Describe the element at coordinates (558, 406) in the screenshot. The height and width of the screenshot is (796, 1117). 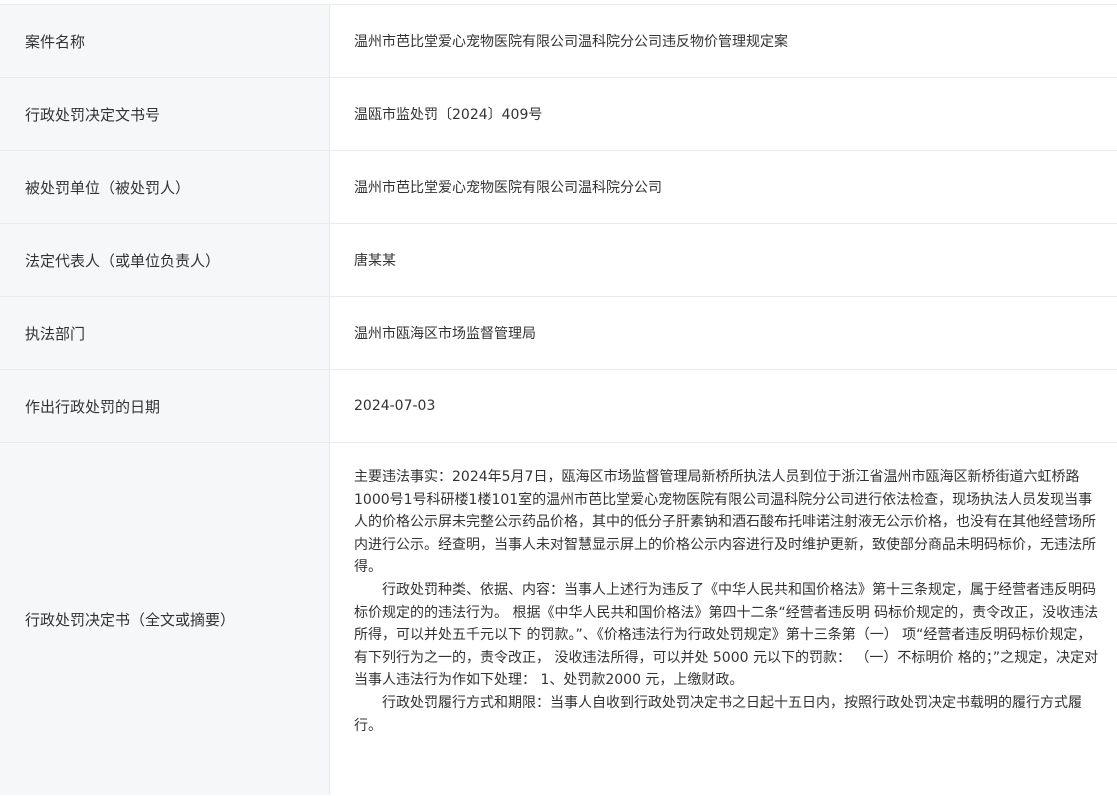
I see `row-decision-date: 作出行政处罚的日期 2024-07-03` at that location.